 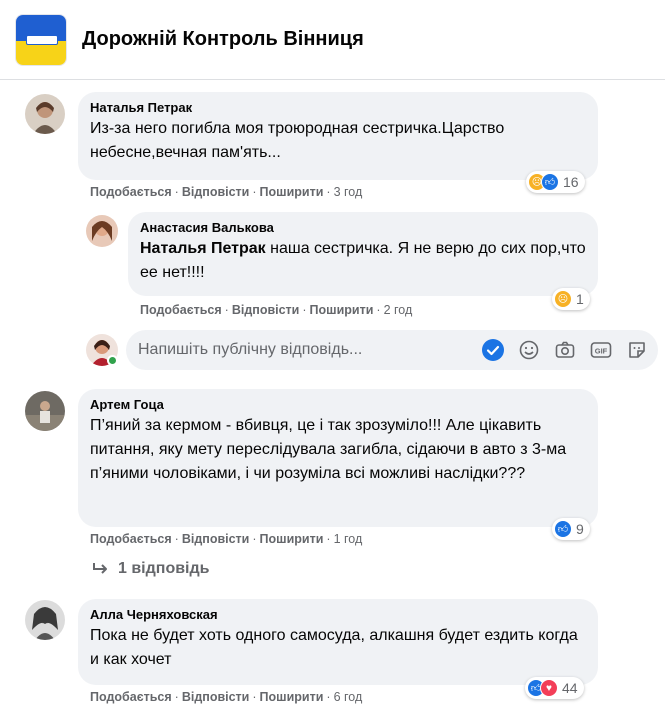 I want to click on comment-actions: Подобається · Відповісти · Поширити · 3 год, so click(x=226, y=192).